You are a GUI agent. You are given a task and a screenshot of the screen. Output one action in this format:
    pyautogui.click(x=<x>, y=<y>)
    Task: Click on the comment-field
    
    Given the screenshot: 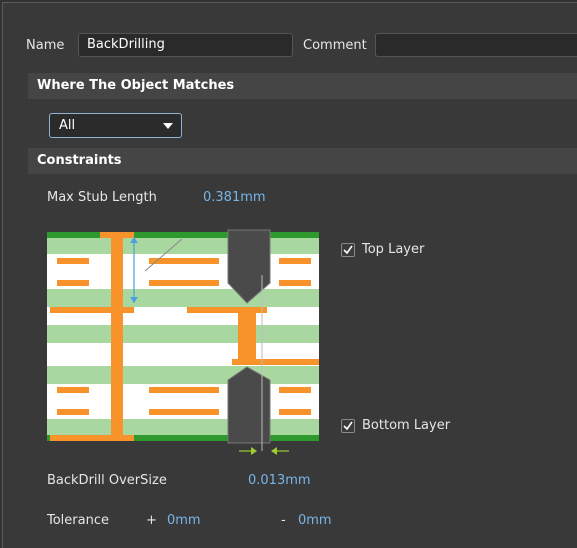 What is the action you would take?
    pyautogui.click(x=476, y=45)
    